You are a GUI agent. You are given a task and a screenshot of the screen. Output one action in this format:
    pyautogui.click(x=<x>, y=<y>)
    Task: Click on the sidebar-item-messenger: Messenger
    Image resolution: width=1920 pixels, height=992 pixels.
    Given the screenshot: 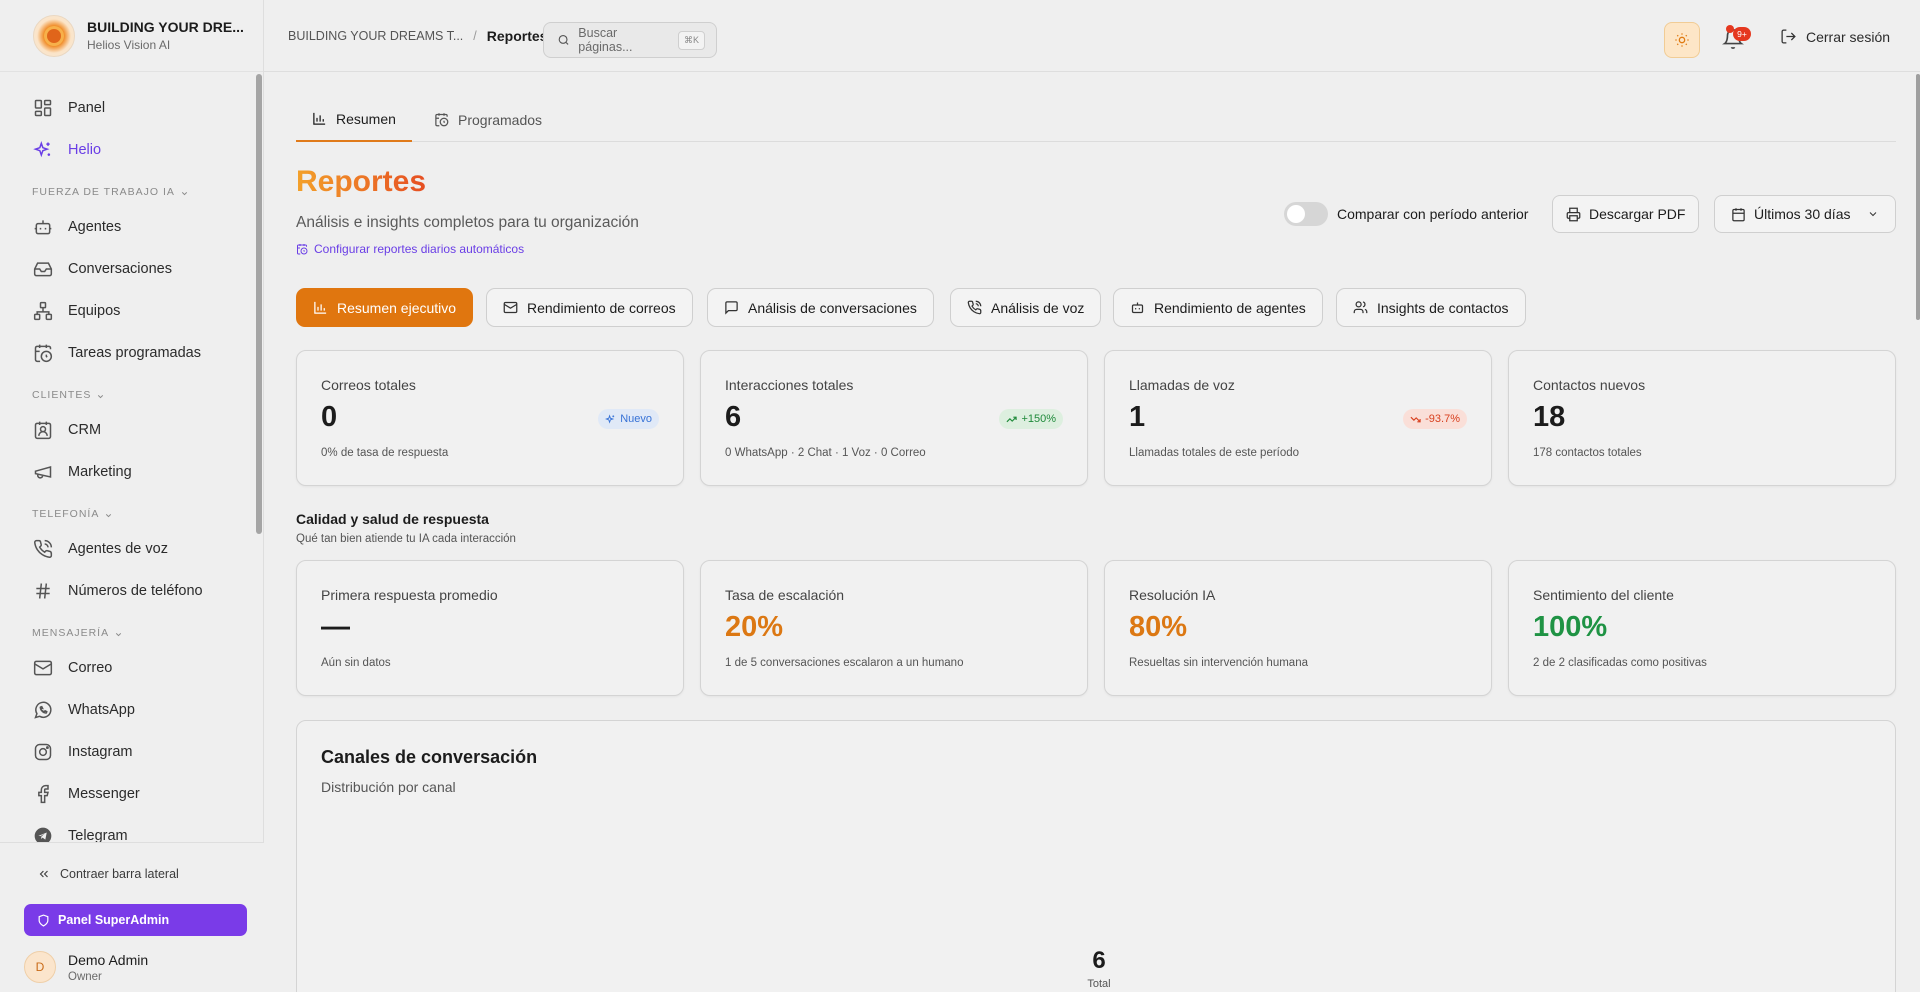 What is the action you would take?
    pyautogui.click(x=128, y=794)
    